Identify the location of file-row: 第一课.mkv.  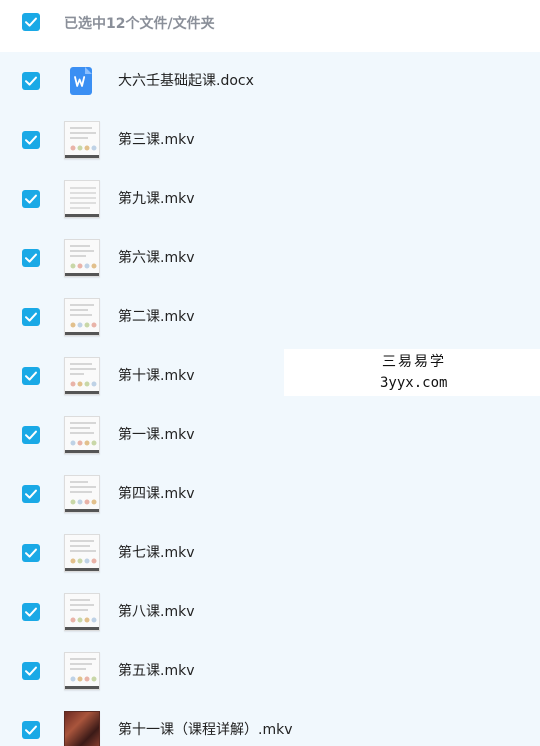
(270, 435).